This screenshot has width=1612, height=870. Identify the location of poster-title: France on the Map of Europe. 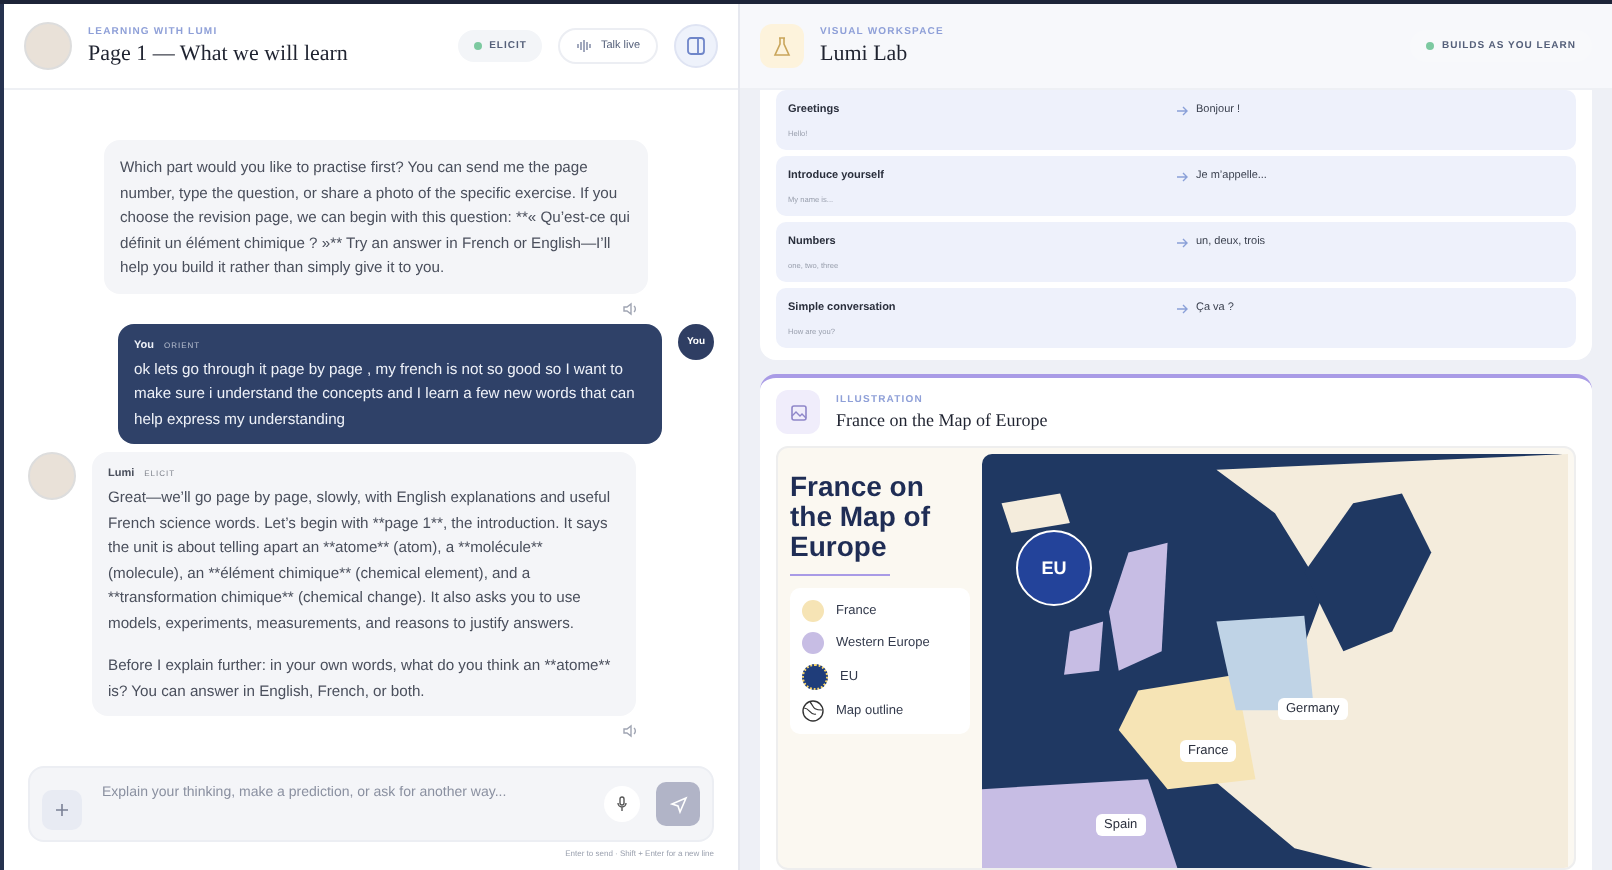
(861, 517).